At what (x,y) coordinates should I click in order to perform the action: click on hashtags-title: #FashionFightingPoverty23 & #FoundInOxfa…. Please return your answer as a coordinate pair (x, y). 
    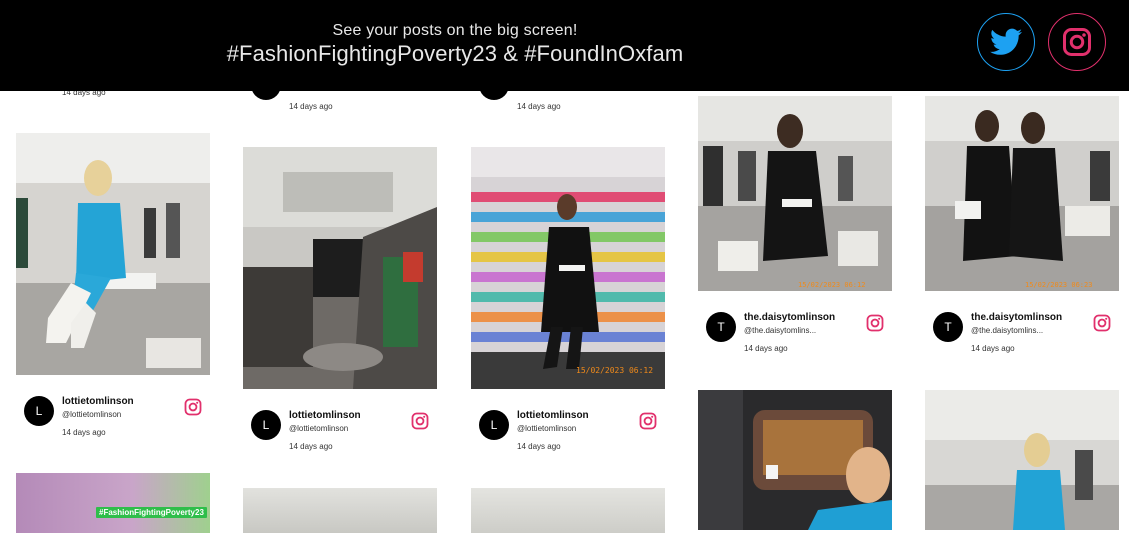
    Looking at the image, I should click on (455, 53).